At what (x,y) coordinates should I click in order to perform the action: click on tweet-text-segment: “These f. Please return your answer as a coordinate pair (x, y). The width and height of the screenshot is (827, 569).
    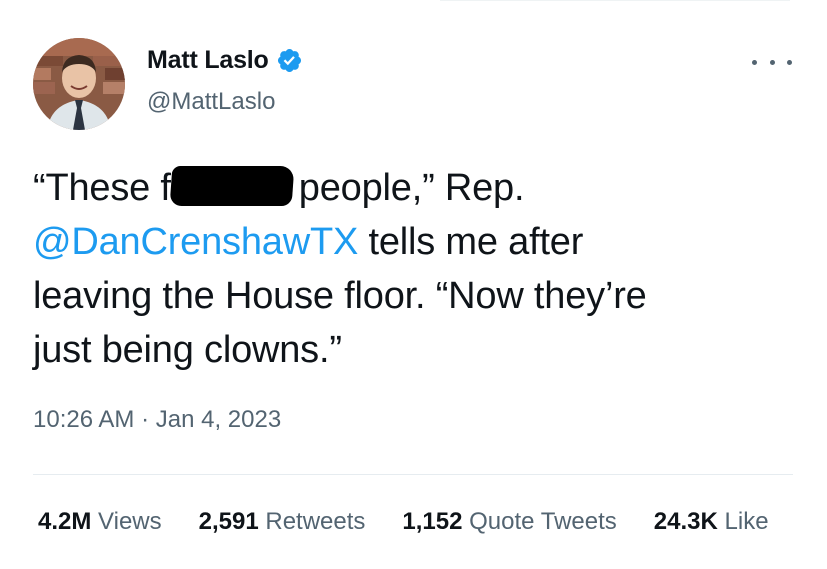
    Looking at the image, I should click on (102, 188).